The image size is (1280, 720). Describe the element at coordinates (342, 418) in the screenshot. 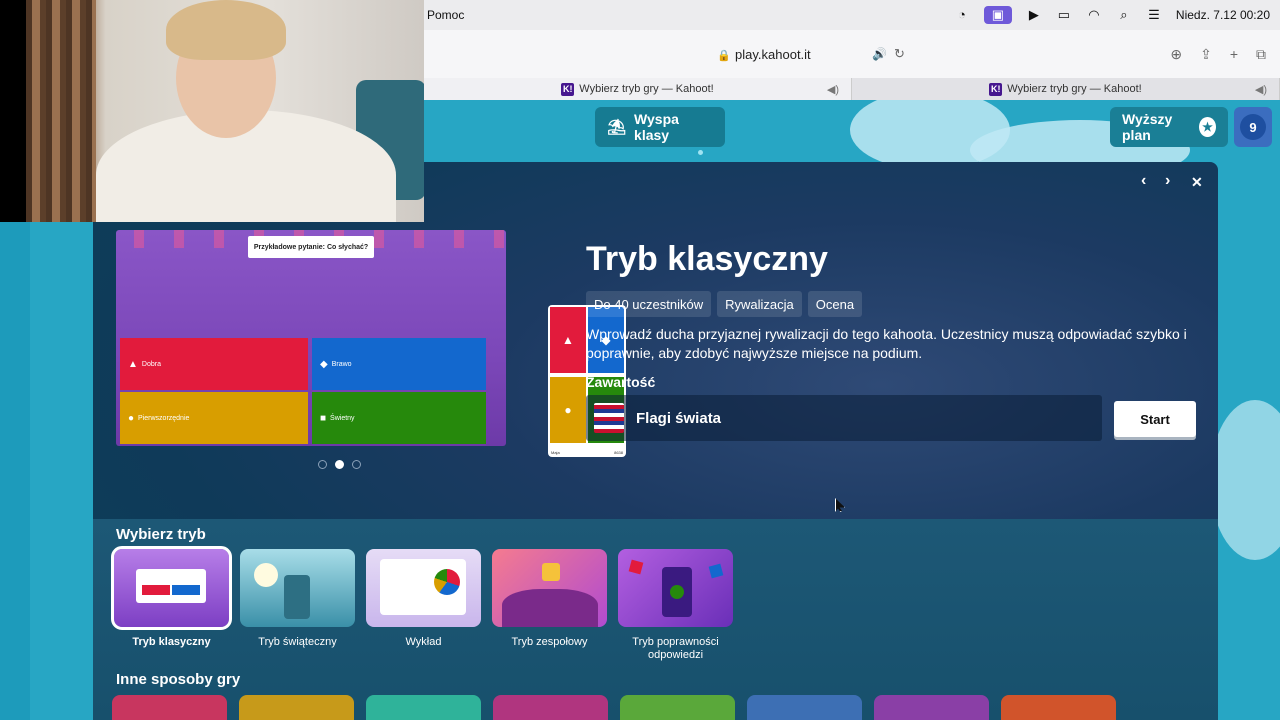

I see `answer-label: Świetny` at that location.